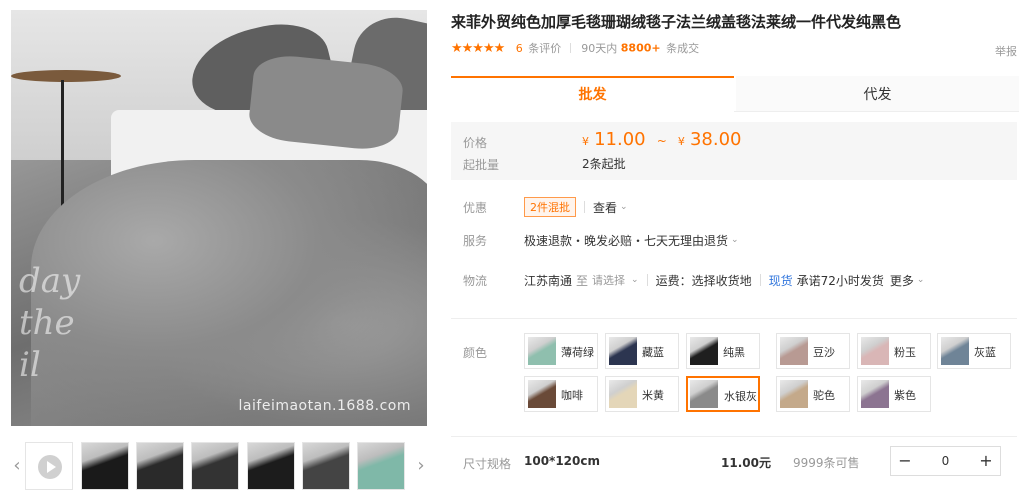 This screenshot has width=1024, height=500. Describe the element at coordinates (548, 280) in the screenshot. I see `ship-origin: 江苏南通` at that location.